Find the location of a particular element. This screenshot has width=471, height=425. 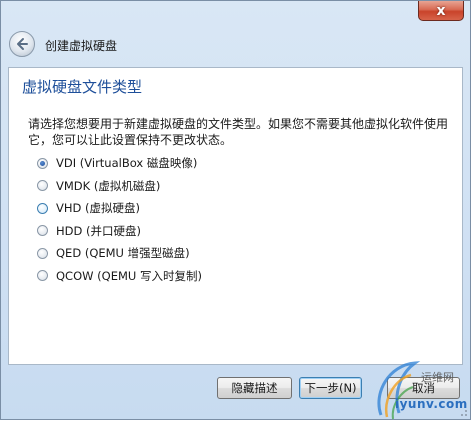

option-label: QED (QEMU 增强型磁盘) is located at coordinates (123, 253).